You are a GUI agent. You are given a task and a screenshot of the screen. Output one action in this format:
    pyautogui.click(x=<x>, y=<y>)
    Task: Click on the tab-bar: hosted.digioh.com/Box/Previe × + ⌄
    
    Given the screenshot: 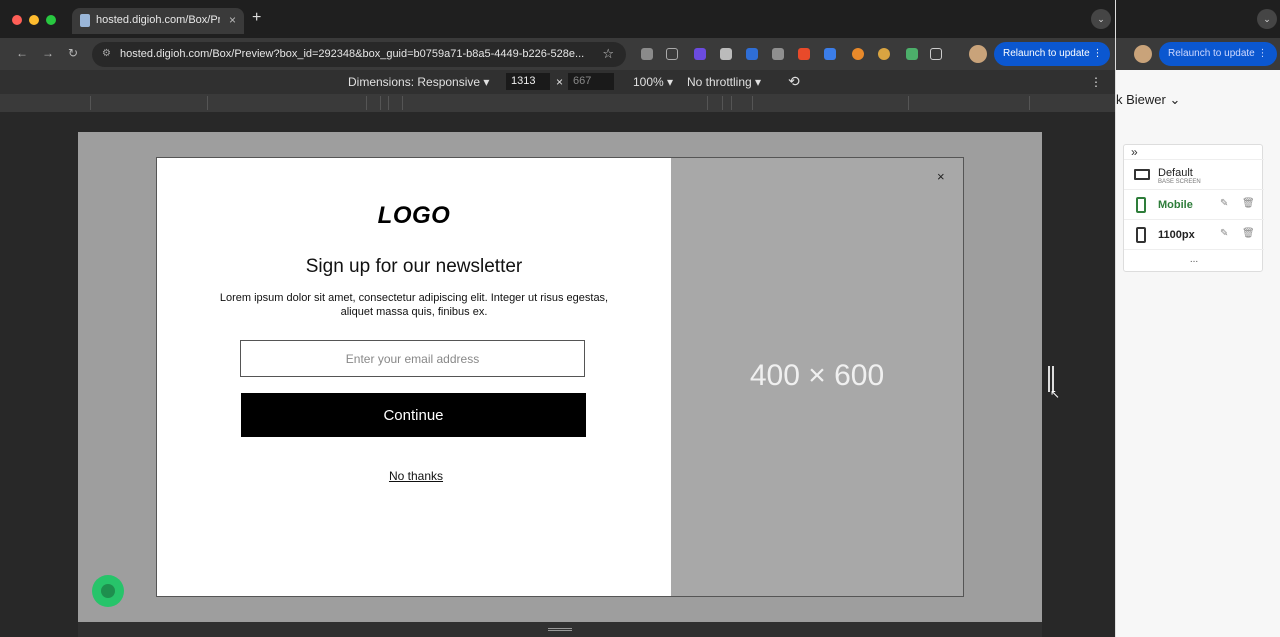 What is the action you would take?
    pyautogui.click(x=557, y=19)
    